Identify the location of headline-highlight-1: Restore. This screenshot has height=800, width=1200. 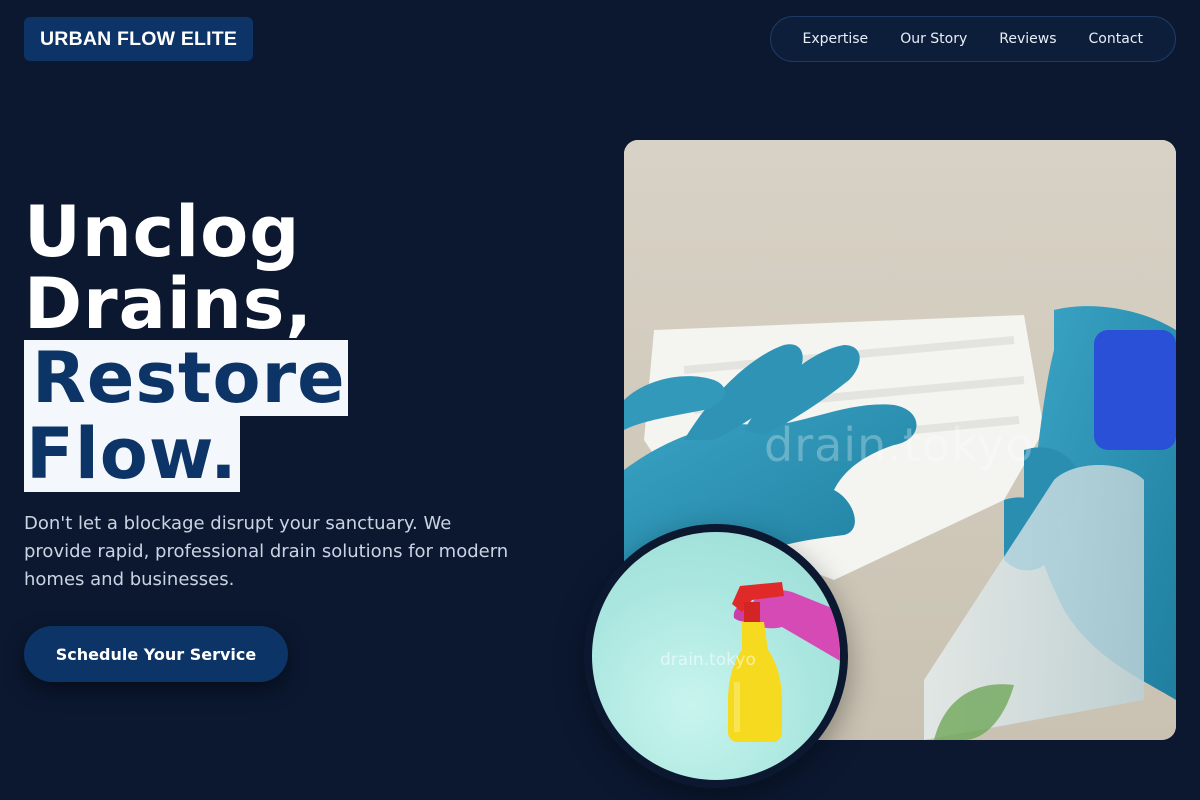
(186, 378).